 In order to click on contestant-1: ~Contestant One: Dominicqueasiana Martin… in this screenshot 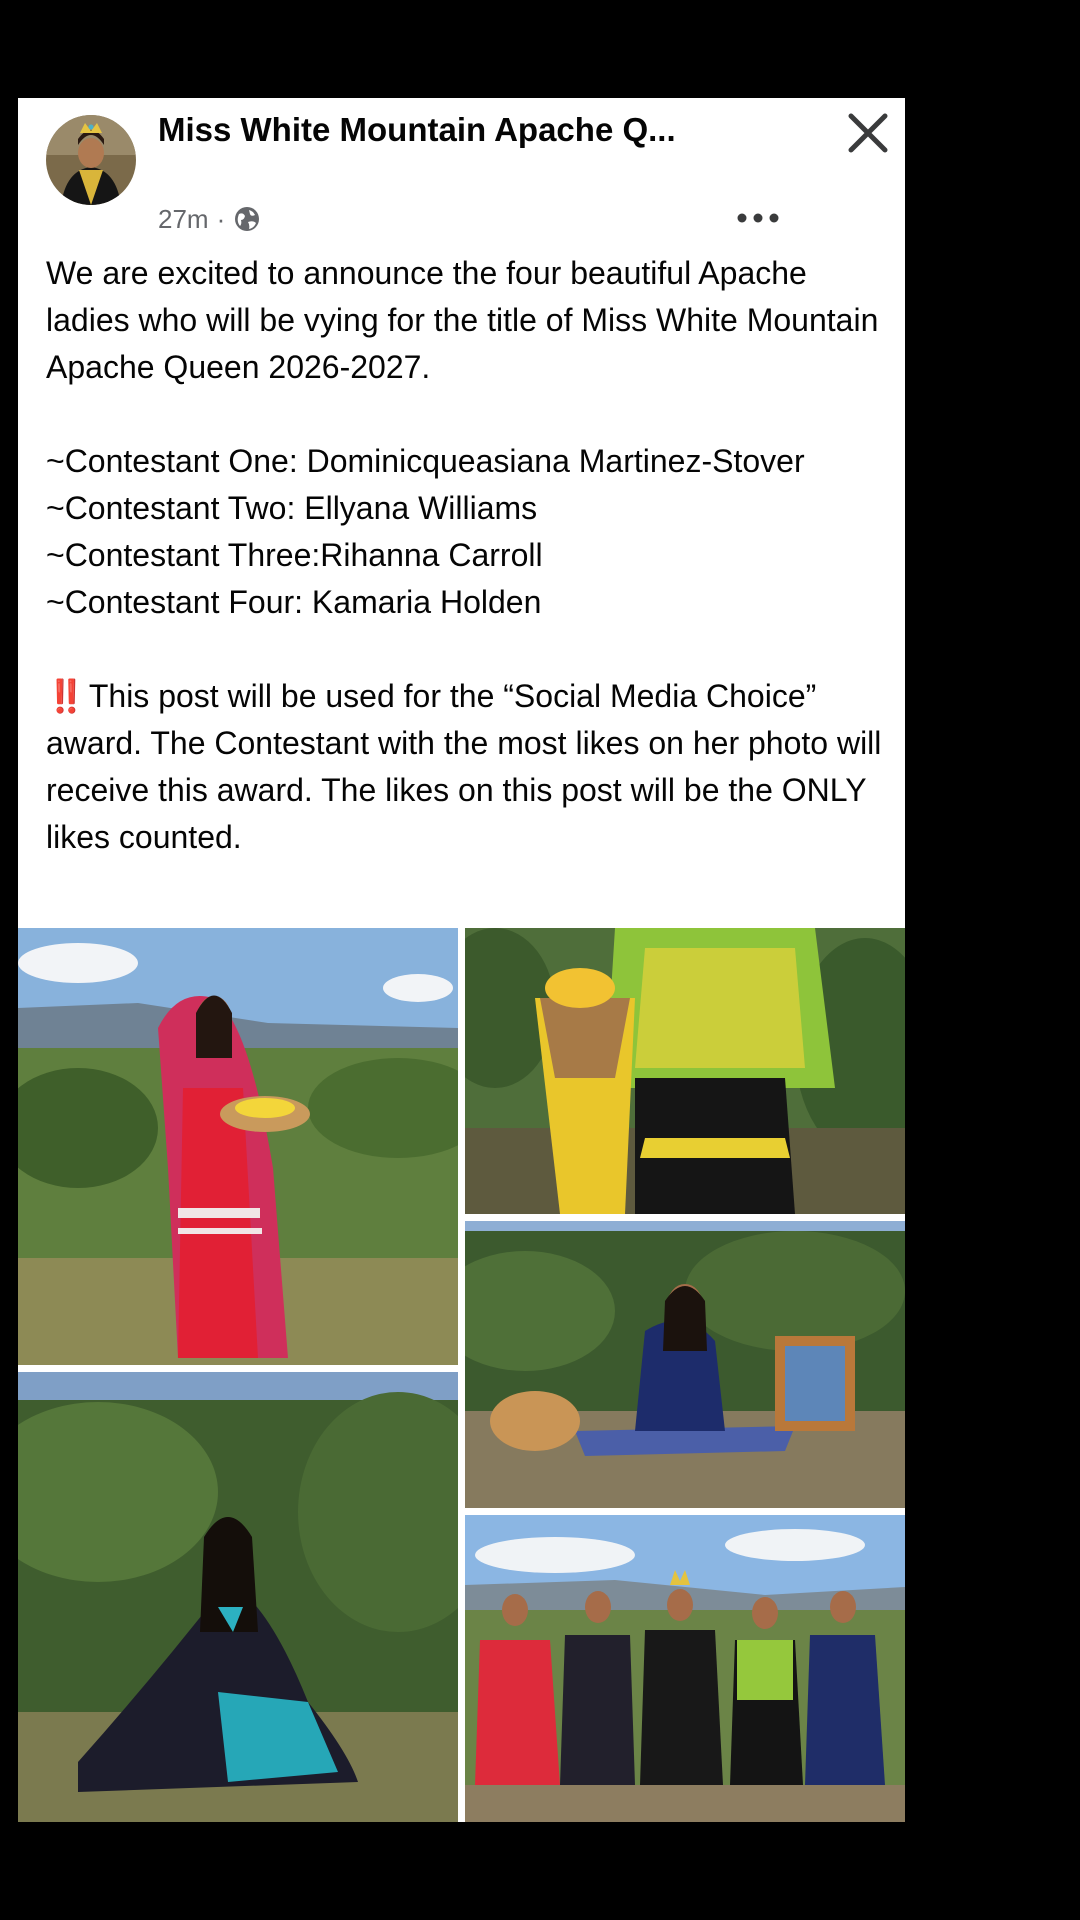, I will do `click(425, 461)`.